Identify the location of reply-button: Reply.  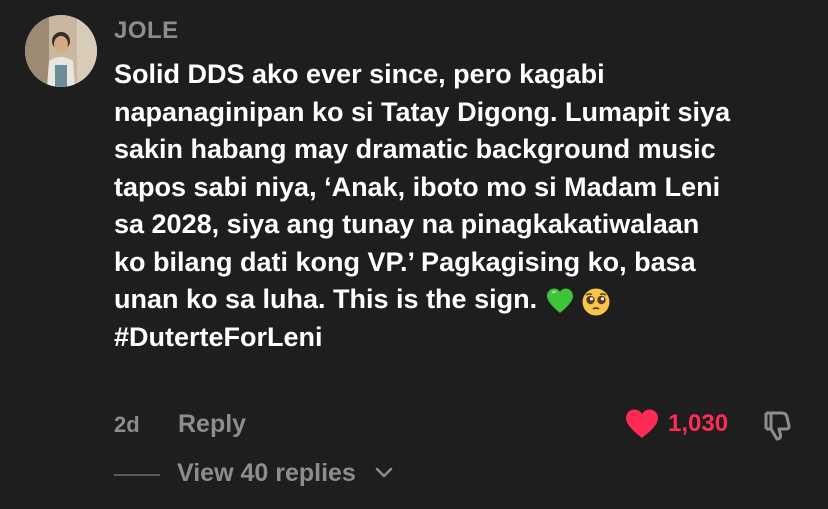
(212, 424).